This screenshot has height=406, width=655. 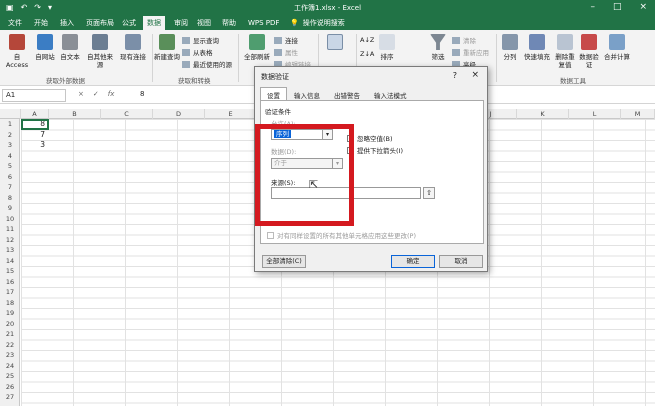 What do you see at coordinates (10, 187) in the screenshot?
I see `row-header: 7` at bounding box center [10, 187].